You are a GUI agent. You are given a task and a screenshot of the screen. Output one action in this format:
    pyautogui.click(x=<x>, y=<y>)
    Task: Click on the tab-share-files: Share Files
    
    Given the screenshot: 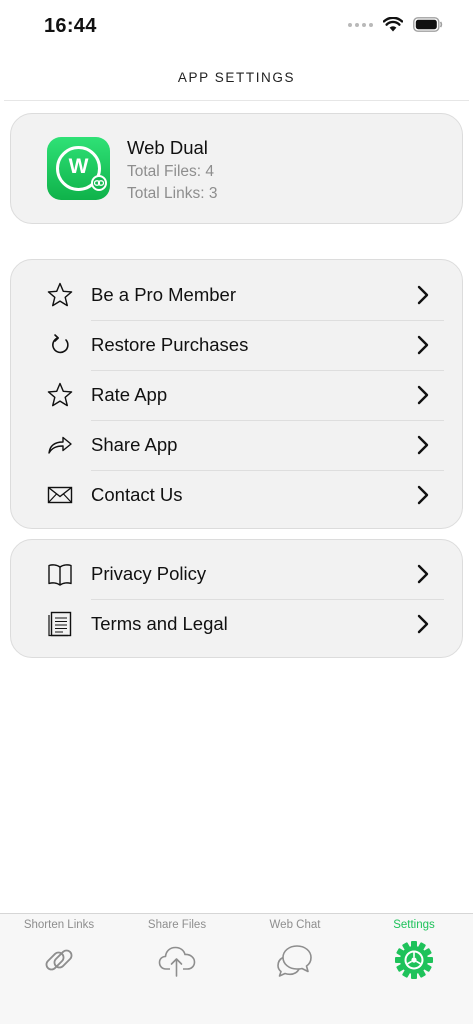 What is the action you would take?
    pyautogui.click(x=177, y=959)
    